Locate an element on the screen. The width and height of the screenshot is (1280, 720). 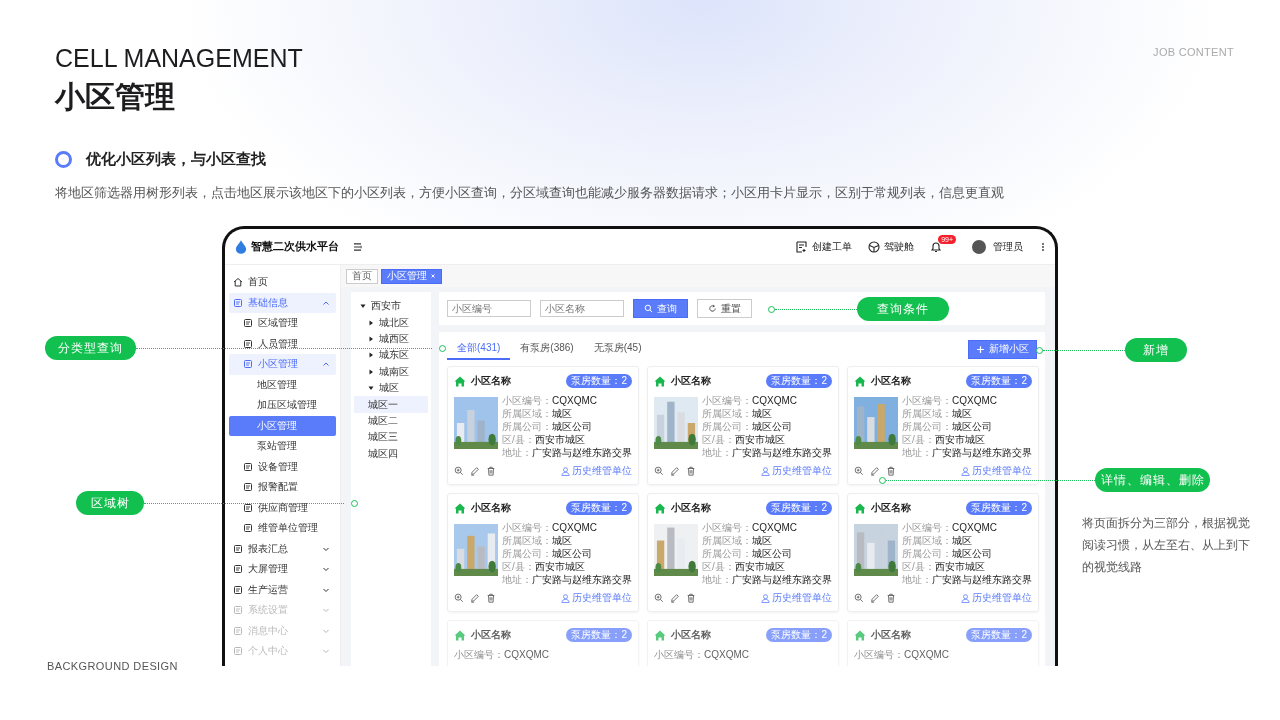
sidebar-item: 生产运营 is located at coordinates (282, 589).